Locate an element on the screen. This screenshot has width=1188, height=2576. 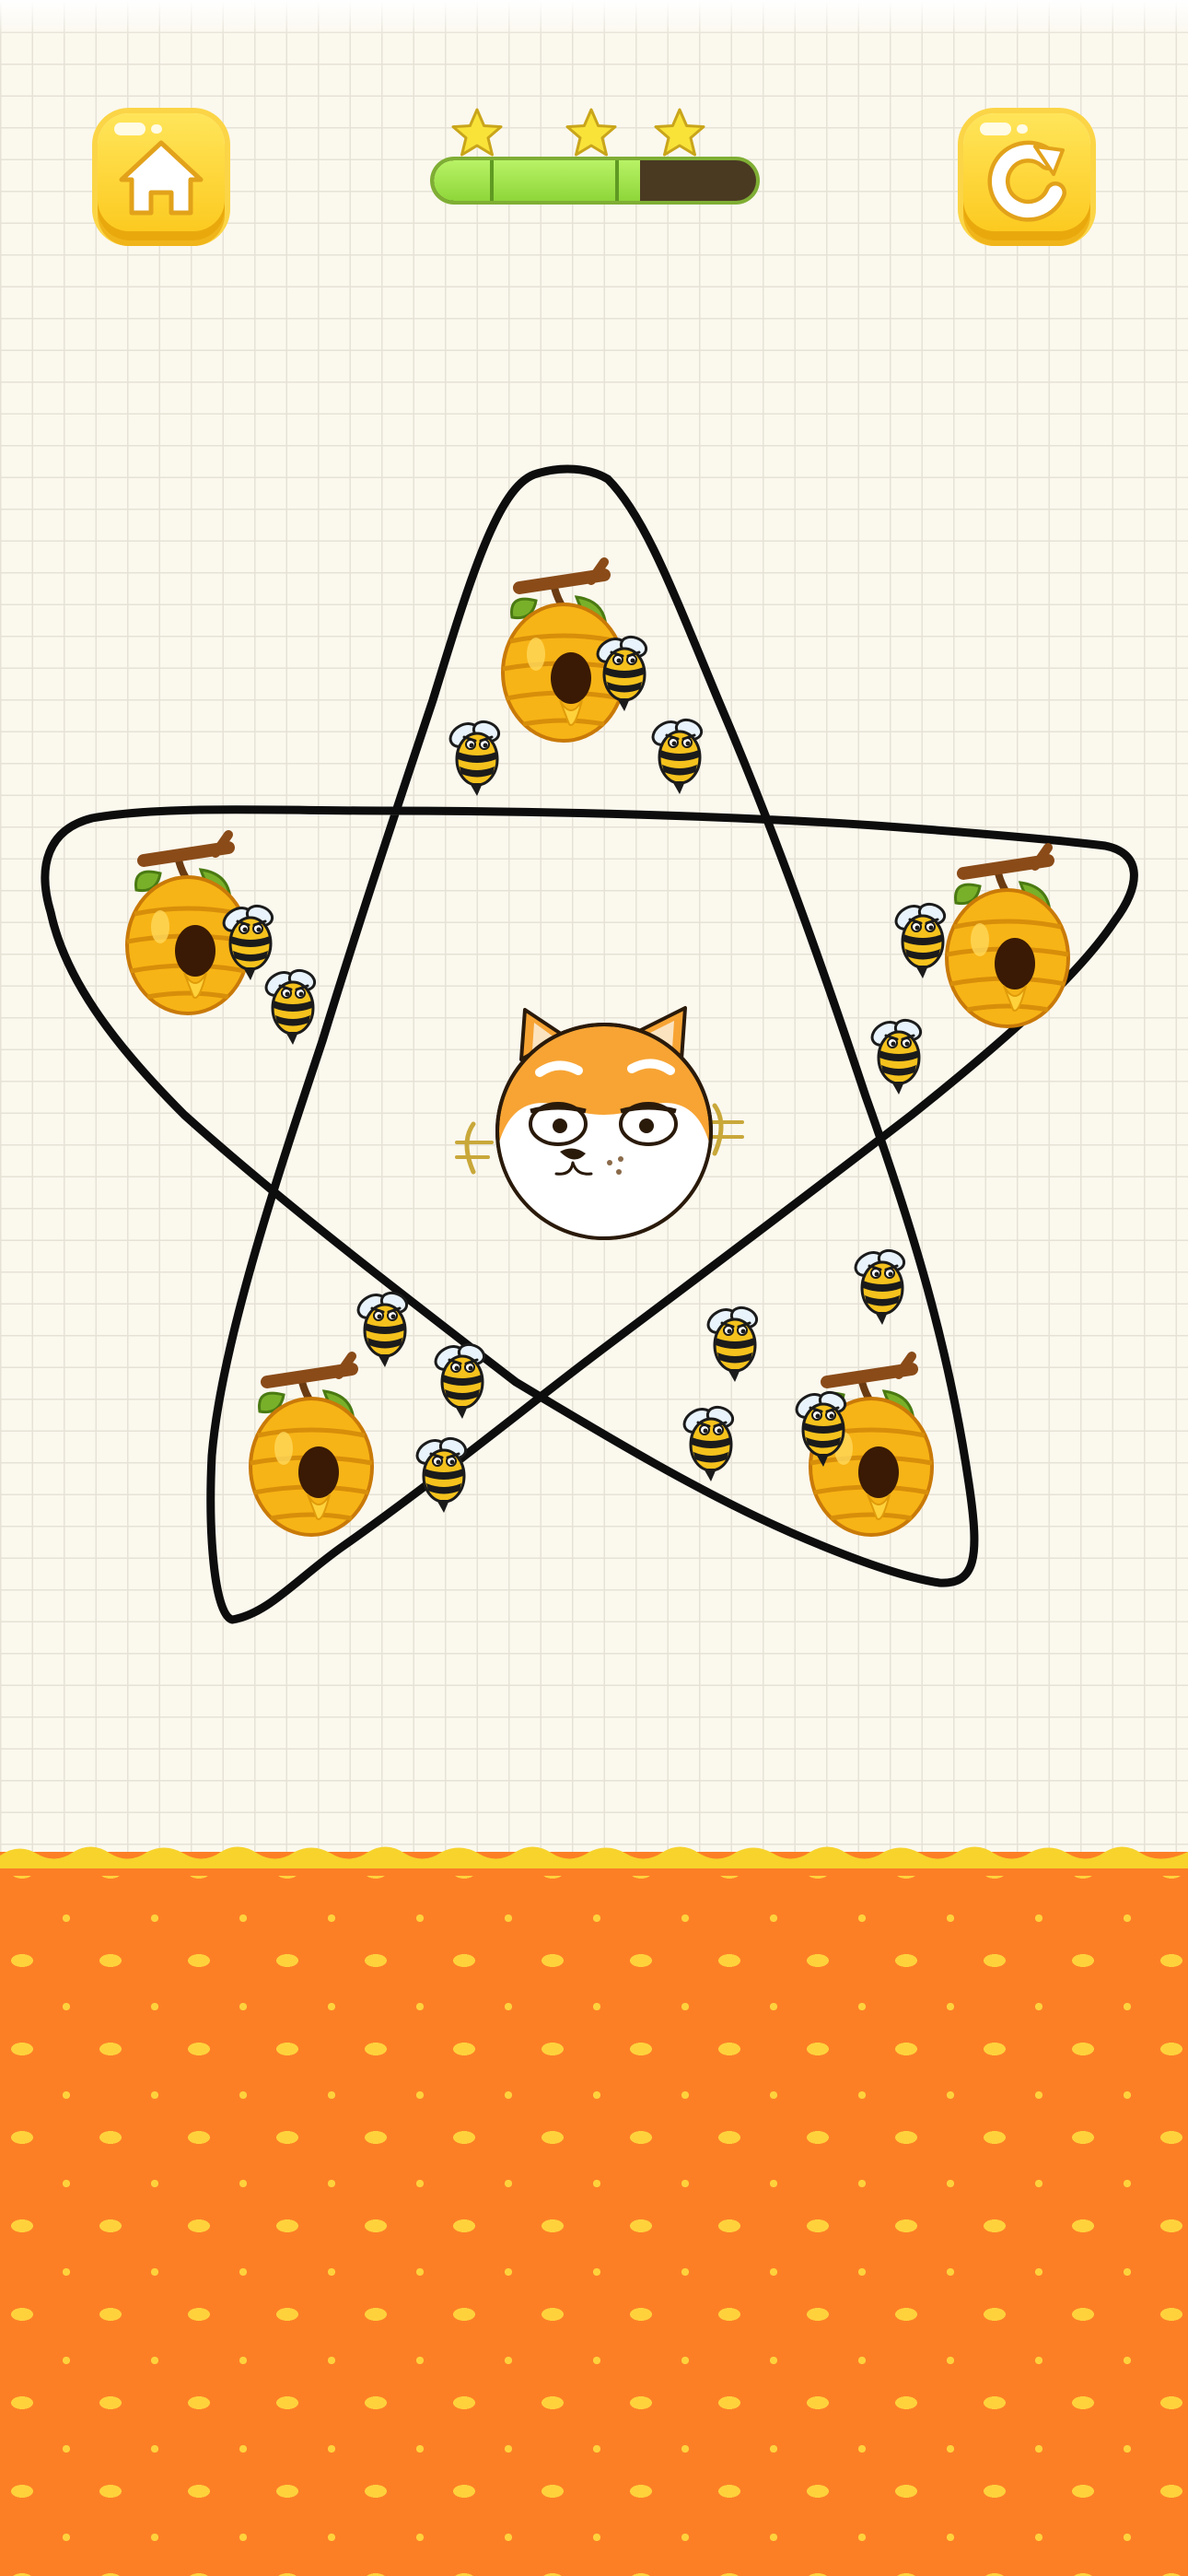
honey-drip-edge is located at coordinates (594, 1861).